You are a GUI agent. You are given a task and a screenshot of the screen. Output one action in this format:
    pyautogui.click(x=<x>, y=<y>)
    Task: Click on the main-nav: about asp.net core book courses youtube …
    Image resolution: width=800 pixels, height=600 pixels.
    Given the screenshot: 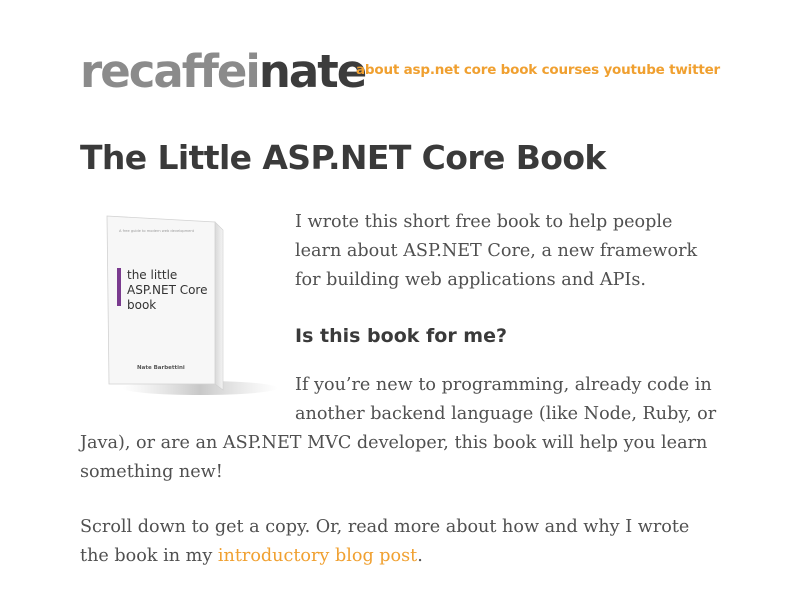 What is the action you would take?
    pyautogui.click(x=538, y=70)
    